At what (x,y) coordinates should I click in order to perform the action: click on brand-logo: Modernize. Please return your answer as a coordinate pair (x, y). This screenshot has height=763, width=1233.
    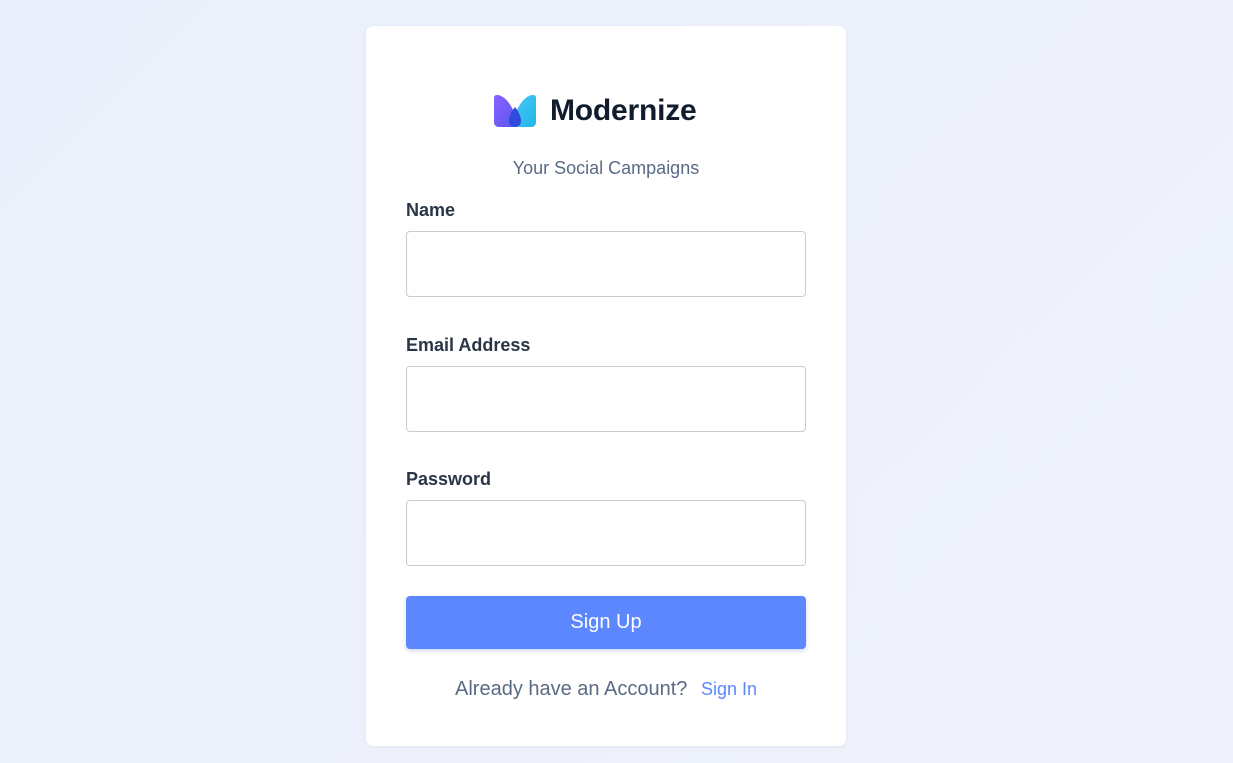
    Looking at the image, I should click on (595, 111).